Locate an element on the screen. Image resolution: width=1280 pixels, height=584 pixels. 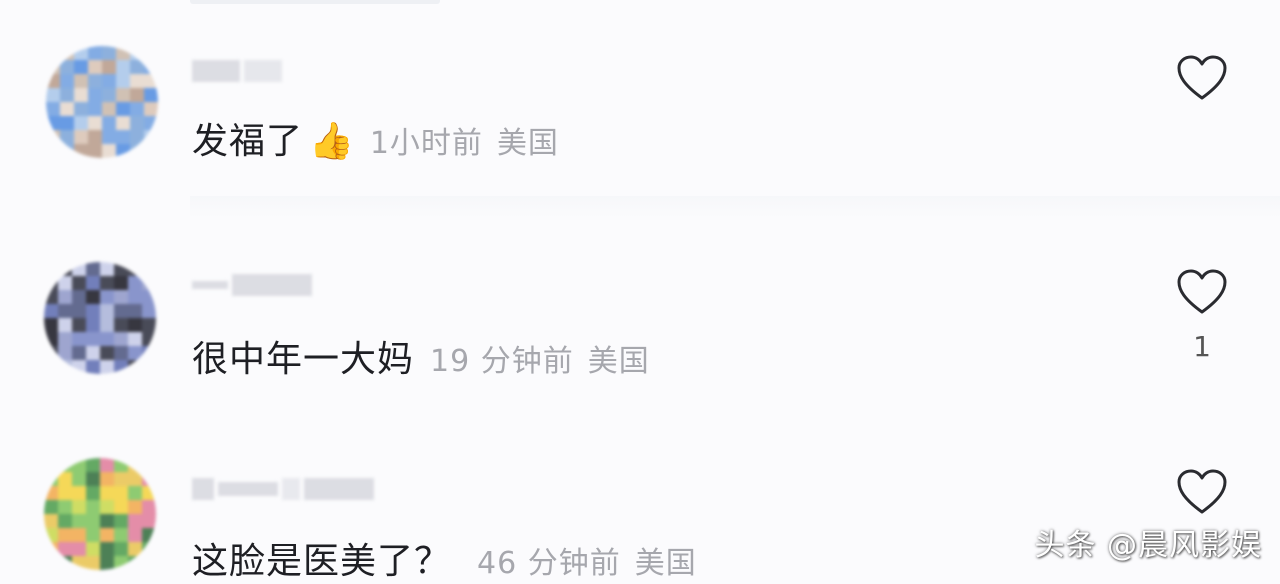
comment-meta: 19 分钟前 美国 is located at coordinates (540, 358).